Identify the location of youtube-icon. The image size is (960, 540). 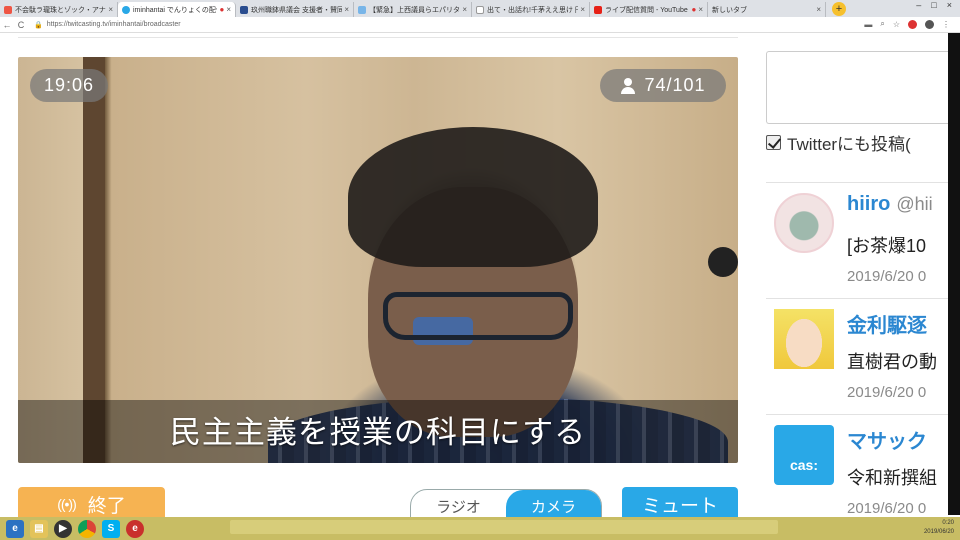
(598, 9).